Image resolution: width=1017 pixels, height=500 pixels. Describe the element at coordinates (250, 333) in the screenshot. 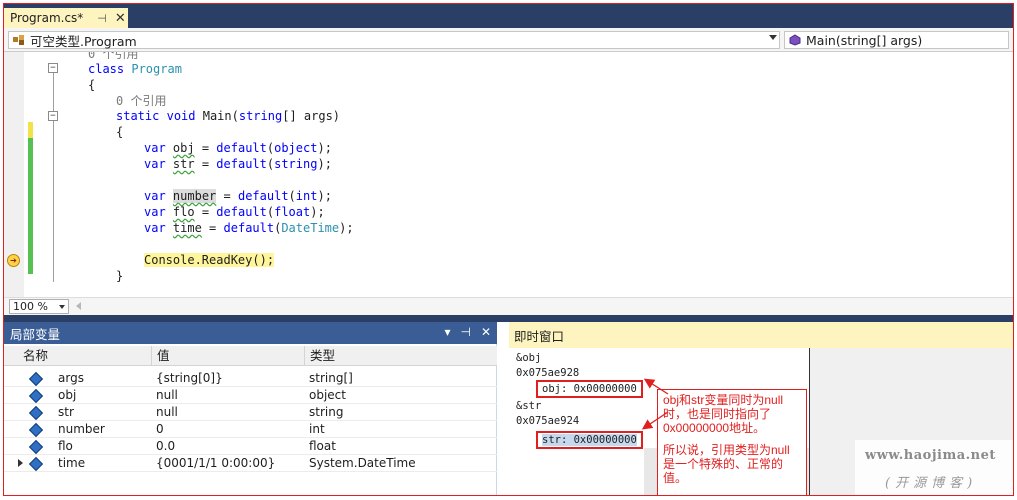

I see `locals-title-bar: 局部变量 ▾ ⊣ ✕` at that location.